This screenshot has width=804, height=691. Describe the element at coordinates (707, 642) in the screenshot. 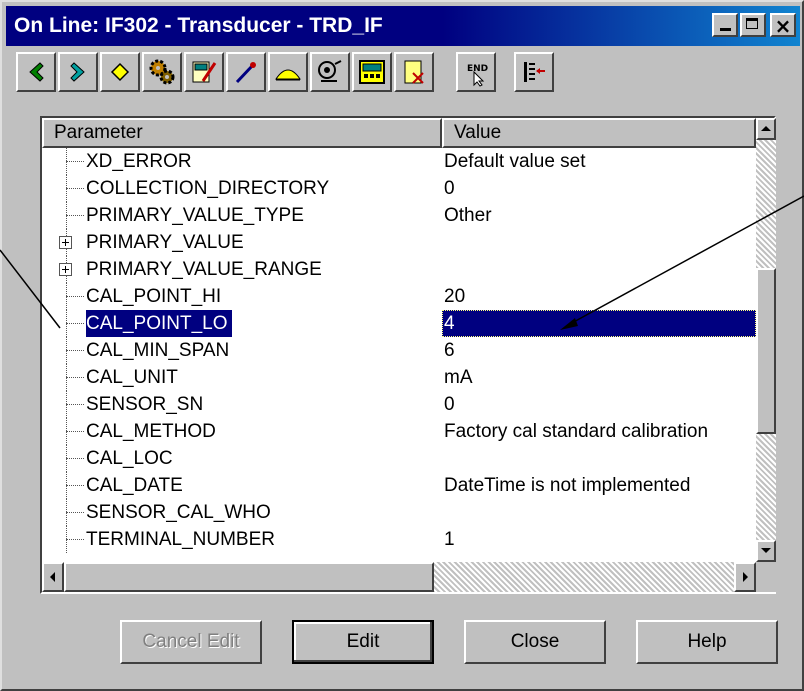

I see `help-button: Help` at that location.